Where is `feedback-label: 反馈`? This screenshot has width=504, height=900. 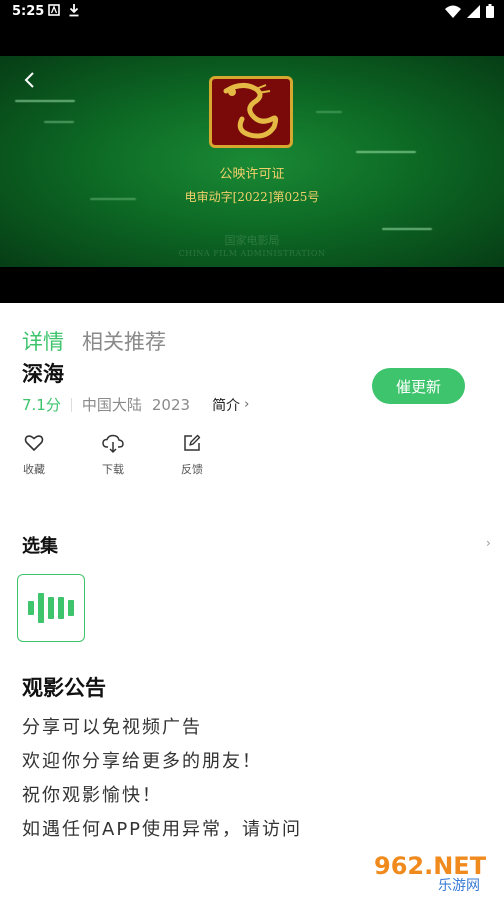 feedback-label: 反馈 is located at coordinates (192, 469).